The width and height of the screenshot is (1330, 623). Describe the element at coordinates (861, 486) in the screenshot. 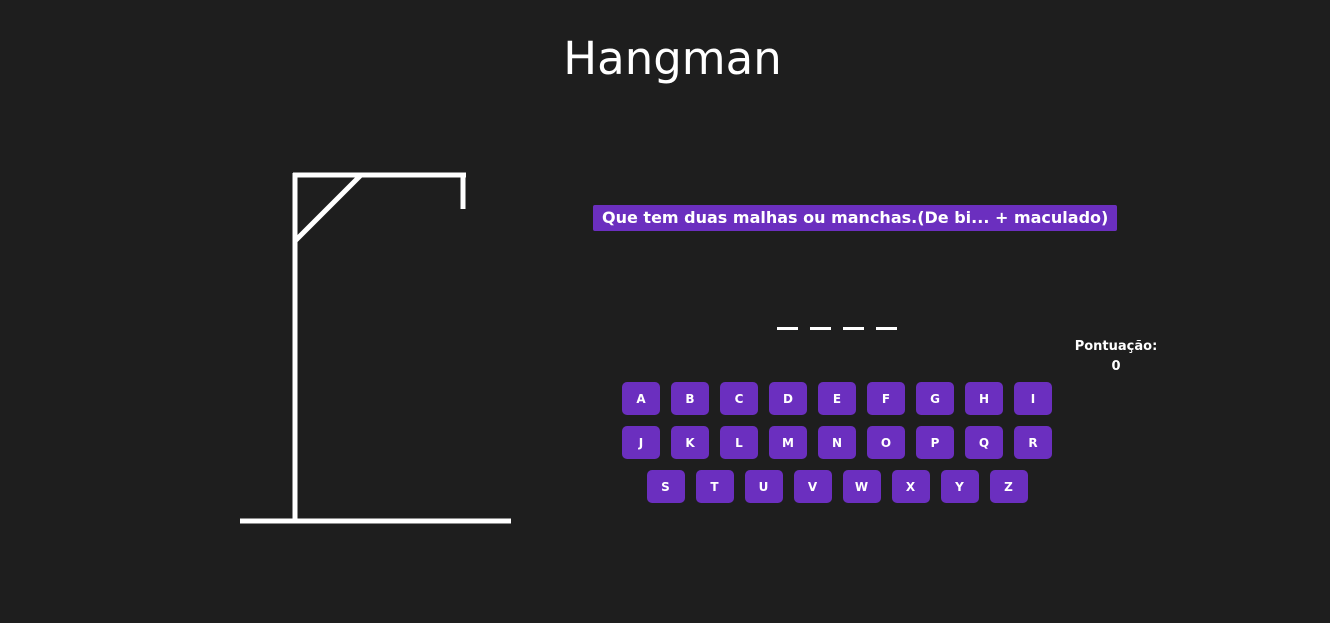

I see `letter-key-w: W` at that location.